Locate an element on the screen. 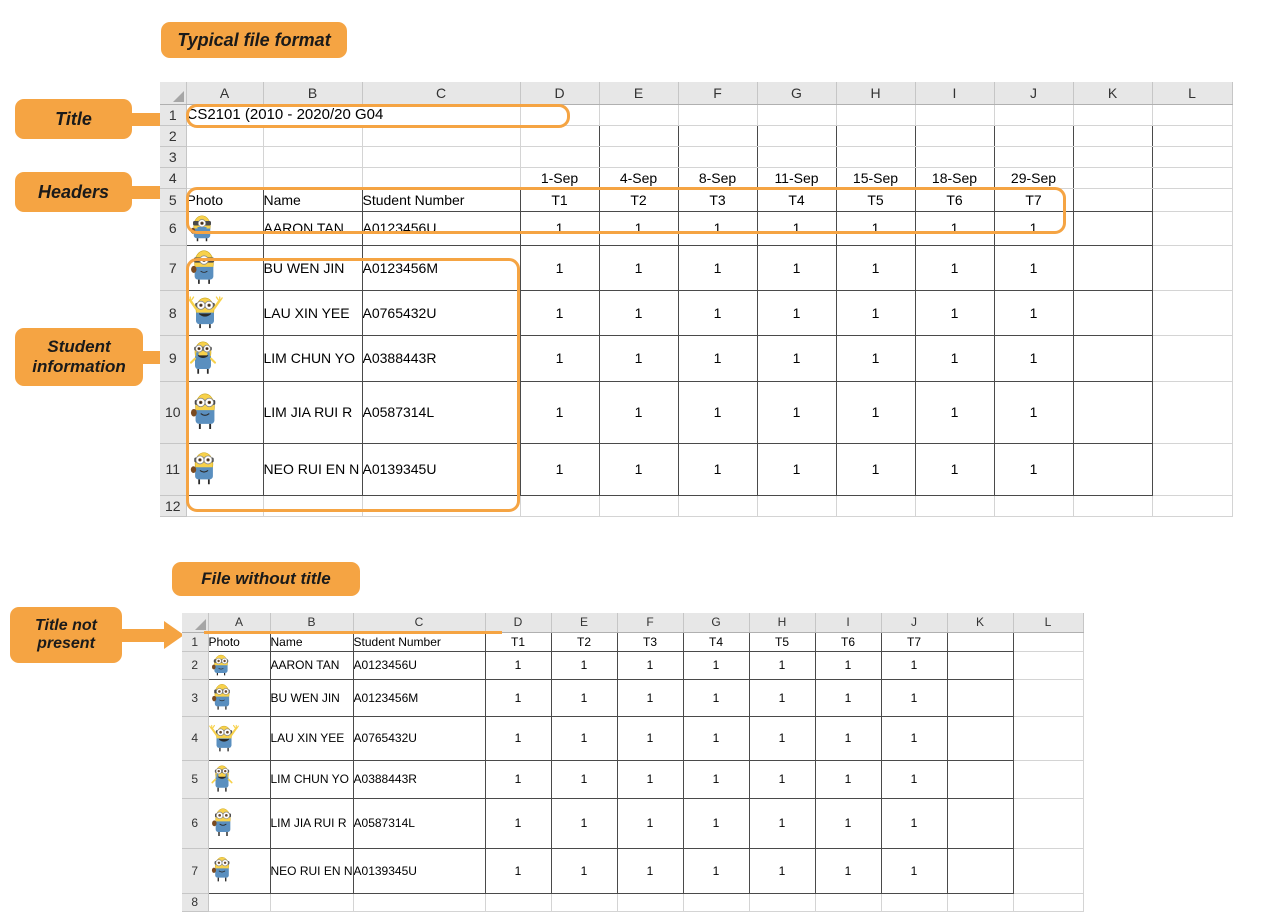 The height and width of the screenshot is (924, 1268). sheet-row-6-student: 6 LIM JIA RUI R A0587314L 1 1 1 1 1 1 1 is located at coordinates (633, 823).